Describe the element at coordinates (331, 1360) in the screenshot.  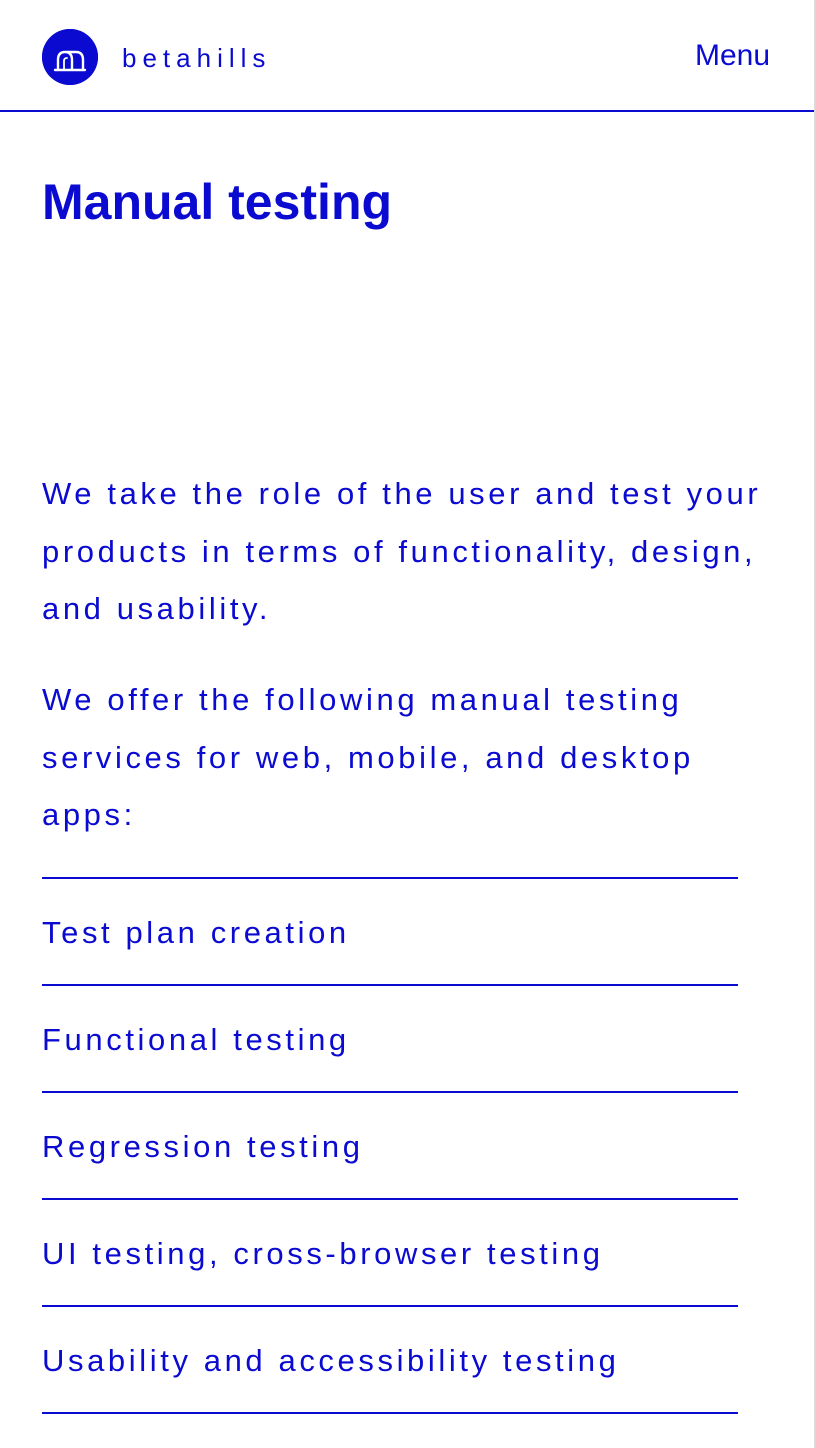
I see `service-label: Usability and accessibility testing` at that location.